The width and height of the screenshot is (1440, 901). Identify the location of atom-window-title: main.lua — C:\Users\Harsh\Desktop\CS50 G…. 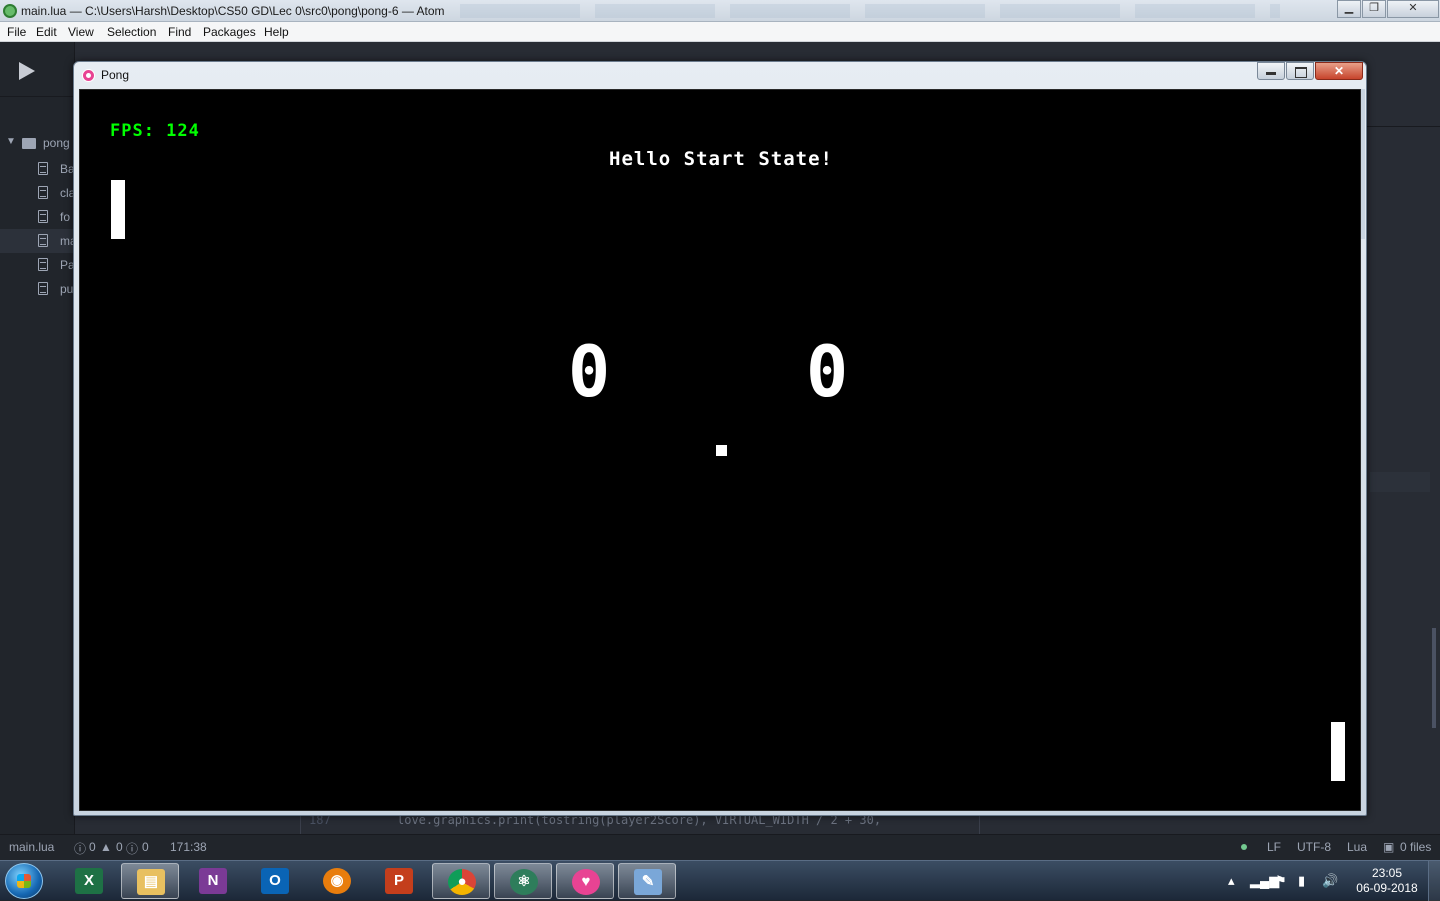
(233, 11).